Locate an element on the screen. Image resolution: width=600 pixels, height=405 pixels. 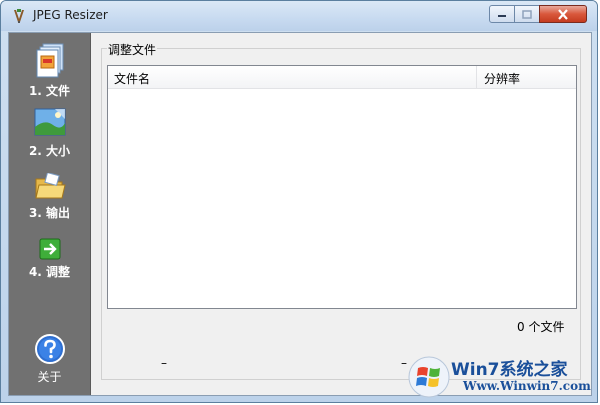
sidebar-item-size: 2. 大小 is located at coordinates (49, 133).